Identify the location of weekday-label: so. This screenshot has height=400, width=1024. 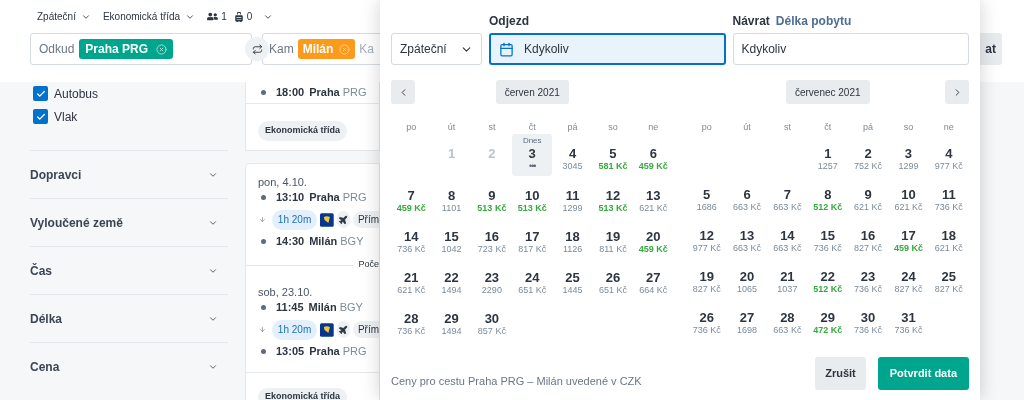
(613, 127).